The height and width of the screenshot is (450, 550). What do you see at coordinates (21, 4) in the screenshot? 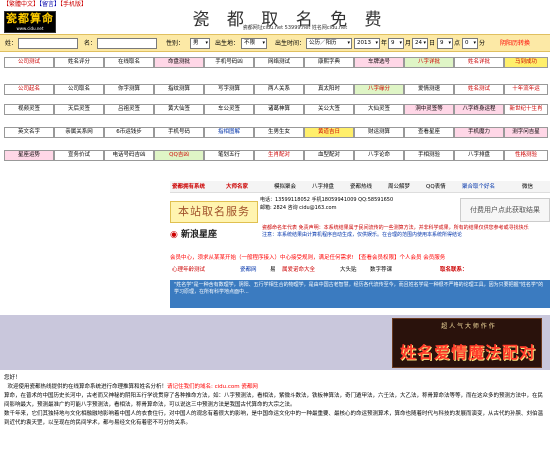
I see `traditional-chinese-link: 【繁體中文】` at bounding box center [21, 4].